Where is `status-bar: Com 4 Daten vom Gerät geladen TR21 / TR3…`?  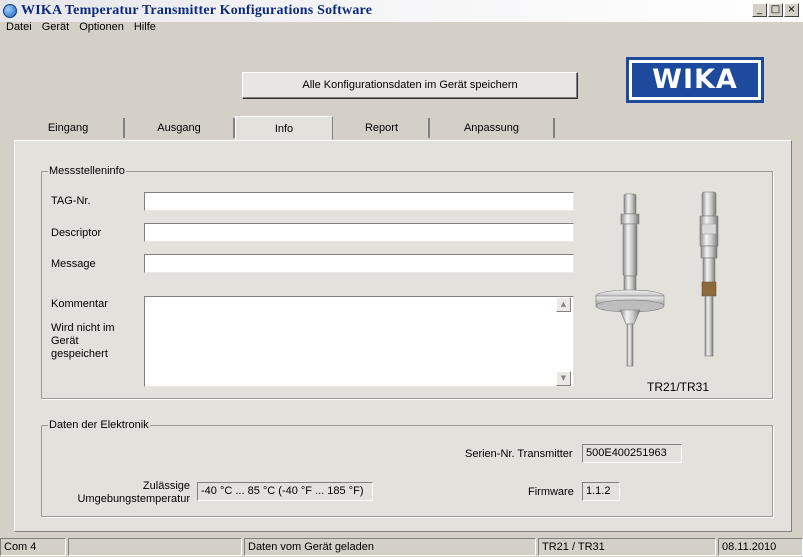
status-bar: Com 4 Daten vom Gerät geladen TR21 / TR3… is located at coordinates (401, 547).